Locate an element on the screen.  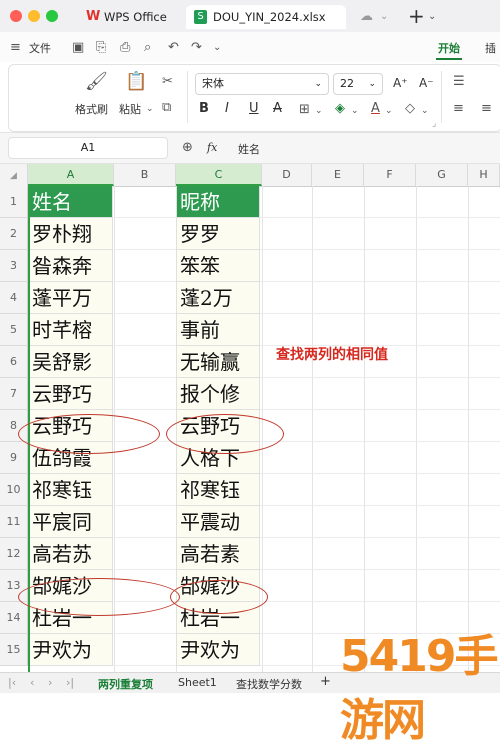
column-header-f: F is located at coordinates (390, 175).